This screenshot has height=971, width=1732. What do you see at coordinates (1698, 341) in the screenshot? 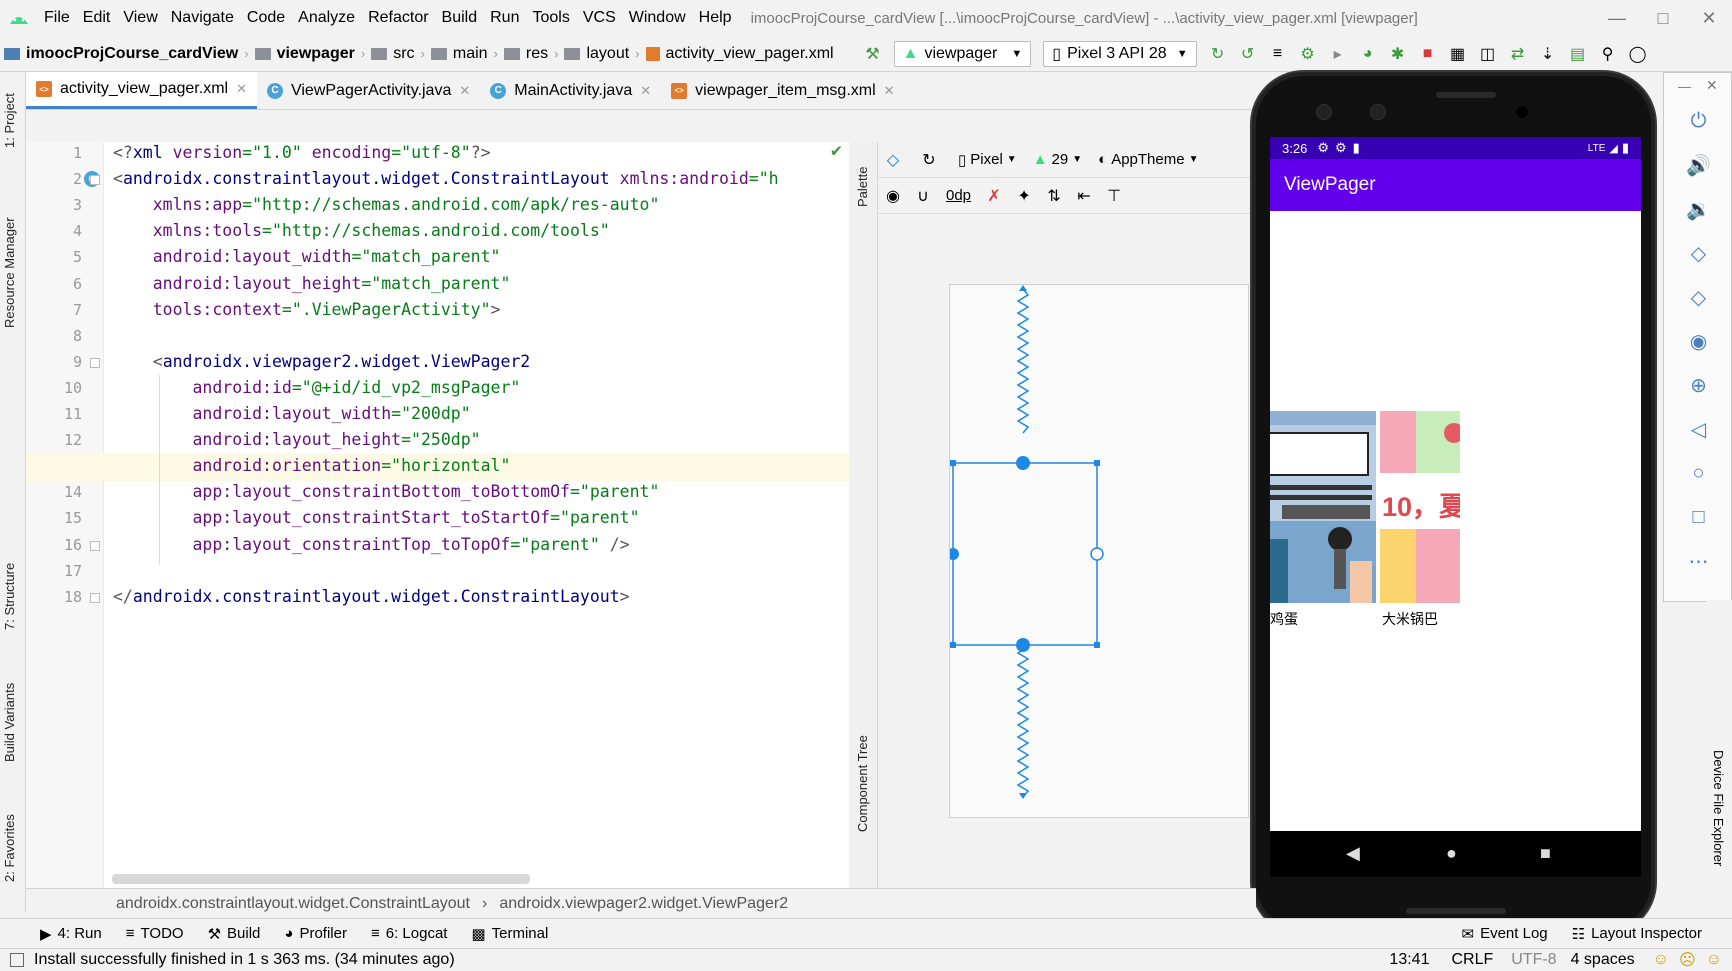
I see `camera-icon: ◉` at bounding box center [1698, 341].